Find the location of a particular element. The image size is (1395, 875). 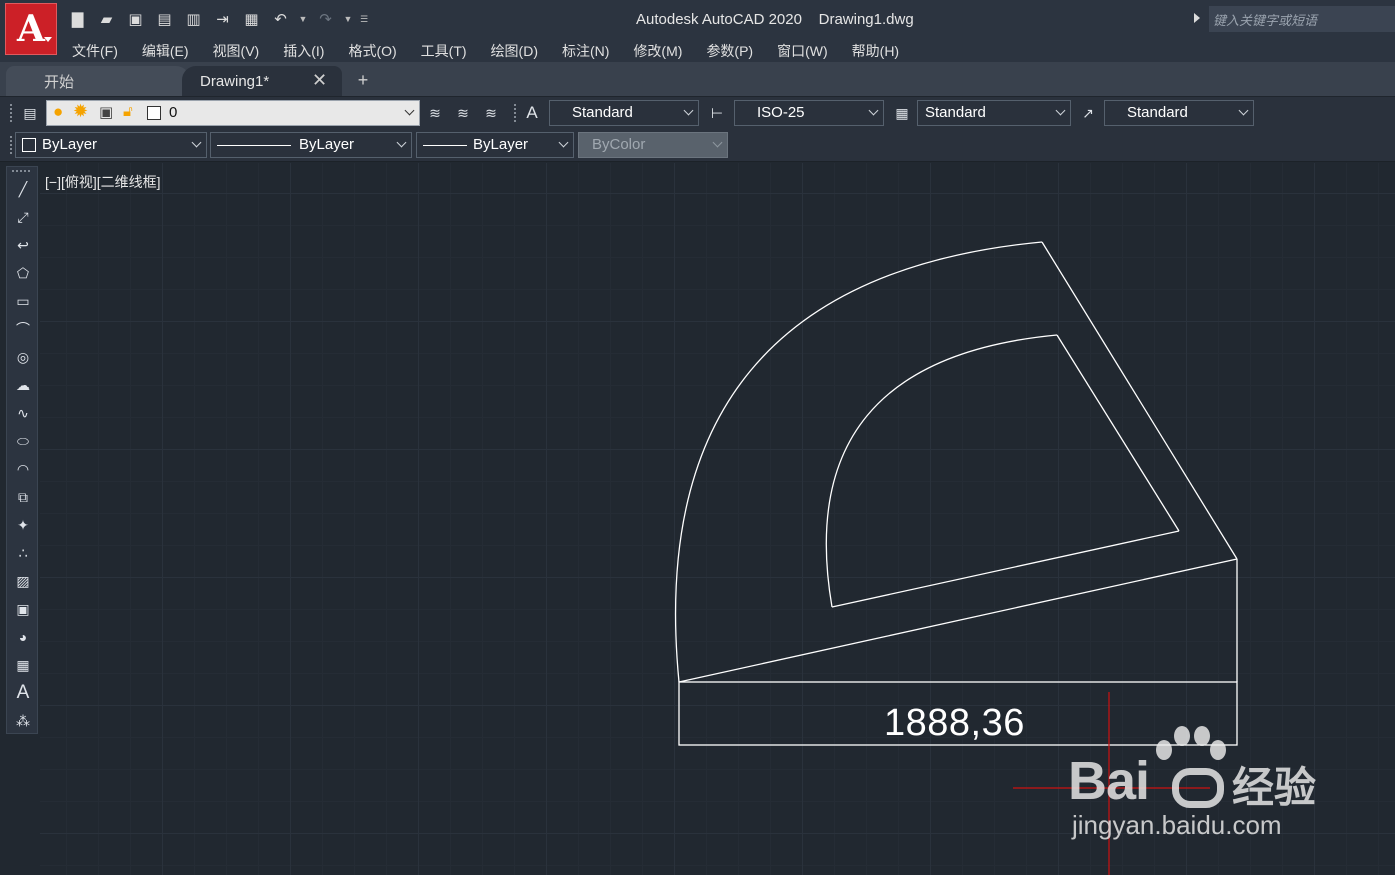

color-dropdown: ByLayer is located at coordinates (111, 145).